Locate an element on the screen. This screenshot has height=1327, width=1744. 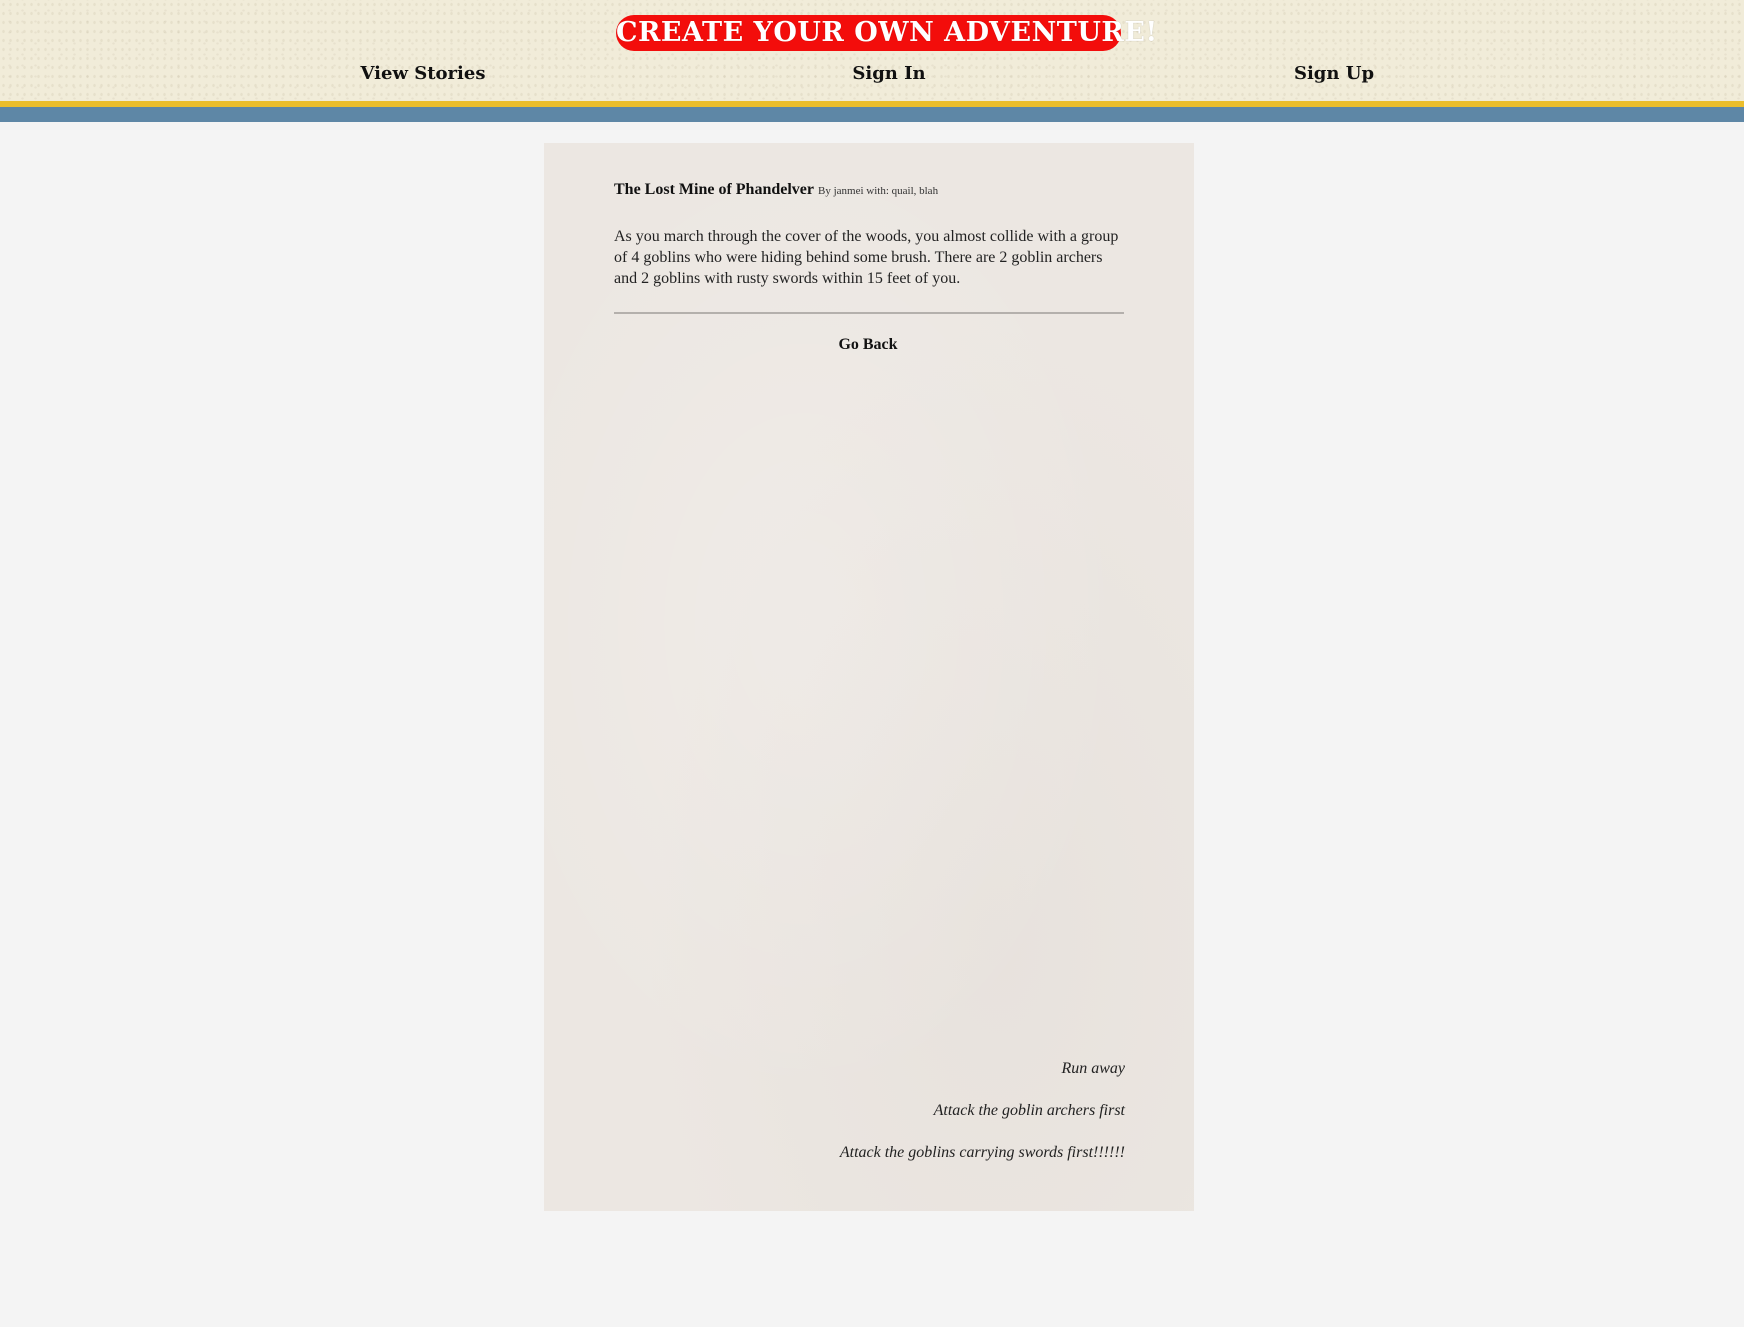
header-stripe-blue is located at coordinates (872, 114).